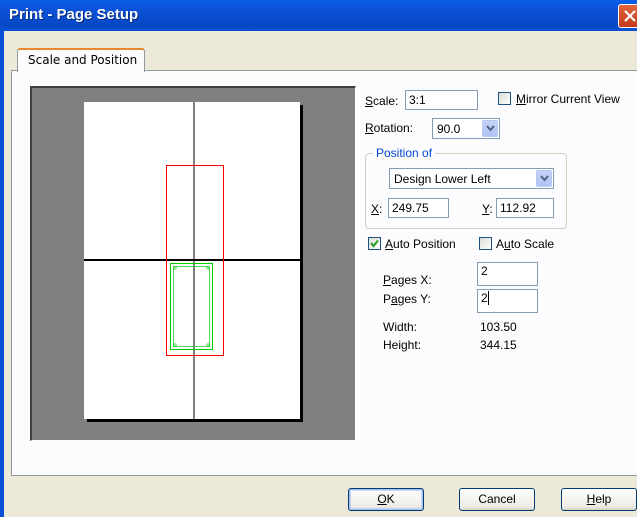 This screenshot has height=517, width=637. What do you see at coordinates (498, 327) in the screenshot?
I see `width-value: 103.50` at bounding box center [498, 327].